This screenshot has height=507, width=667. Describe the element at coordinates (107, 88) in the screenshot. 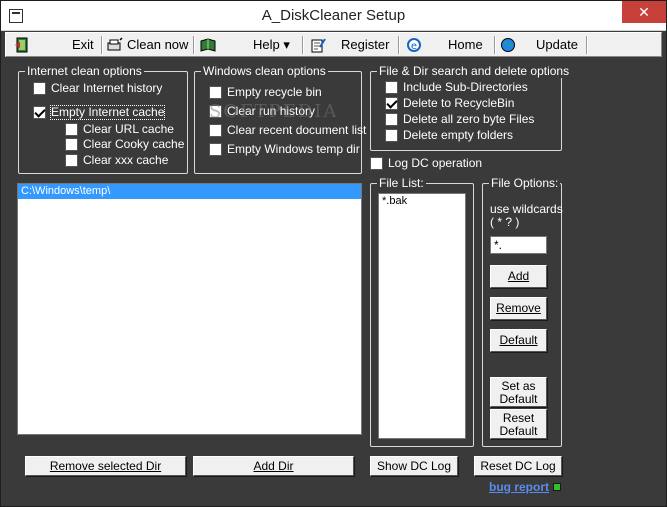

I see `checkbox-label: Clear Internet history` at that location.